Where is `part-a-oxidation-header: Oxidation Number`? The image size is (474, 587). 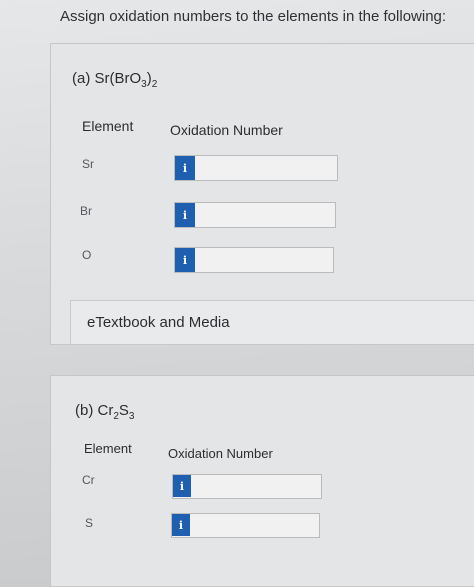 part-a-oxidation-header: Oxidation Number is located at coordinates (226, 130).